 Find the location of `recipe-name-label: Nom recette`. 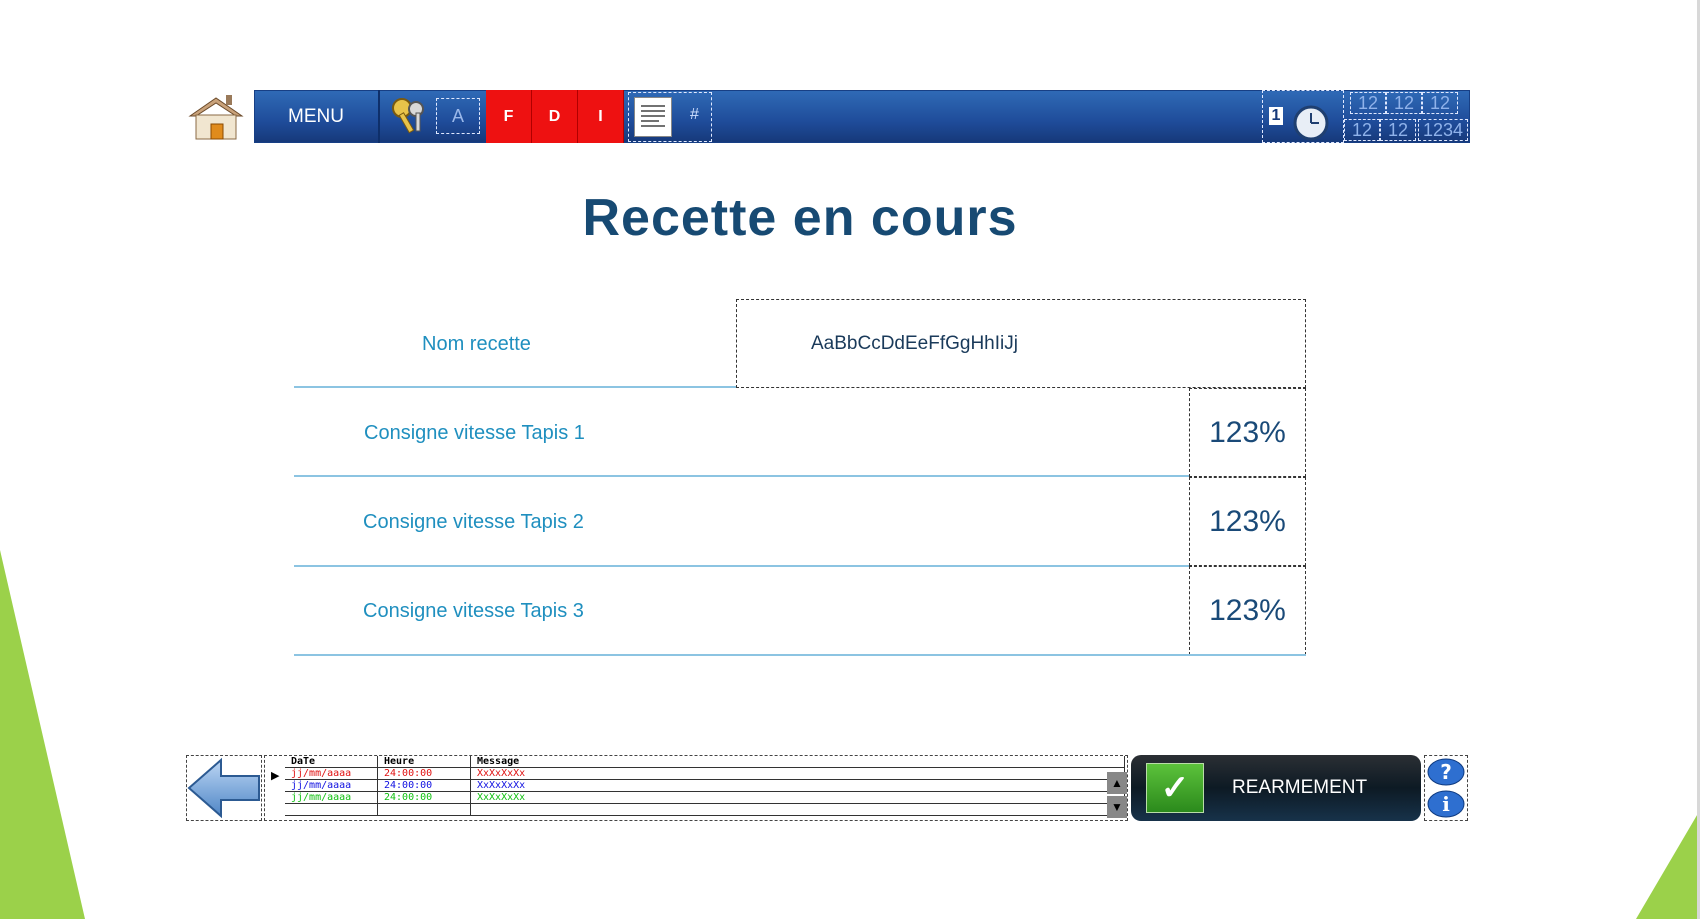

recipe-name-label: Nom recette is located at coordinates (476, 343).